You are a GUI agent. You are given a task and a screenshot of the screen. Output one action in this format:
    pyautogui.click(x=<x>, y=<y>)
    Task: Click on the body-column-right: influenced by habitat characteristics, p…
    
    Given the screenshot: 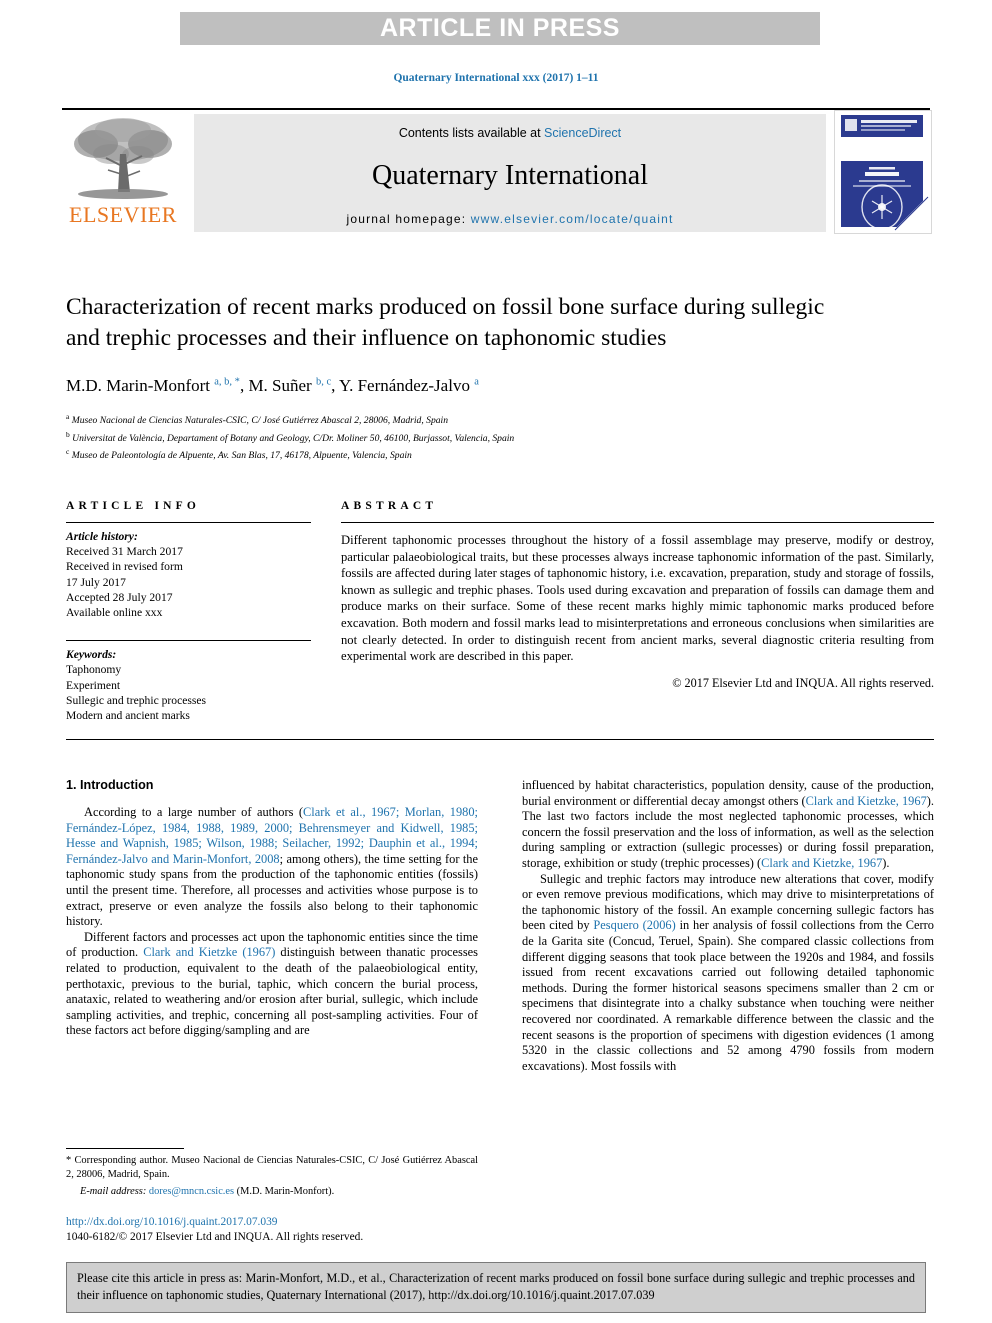 What is the action you would take?
    pyautogui.click(x=728, y=926)
    